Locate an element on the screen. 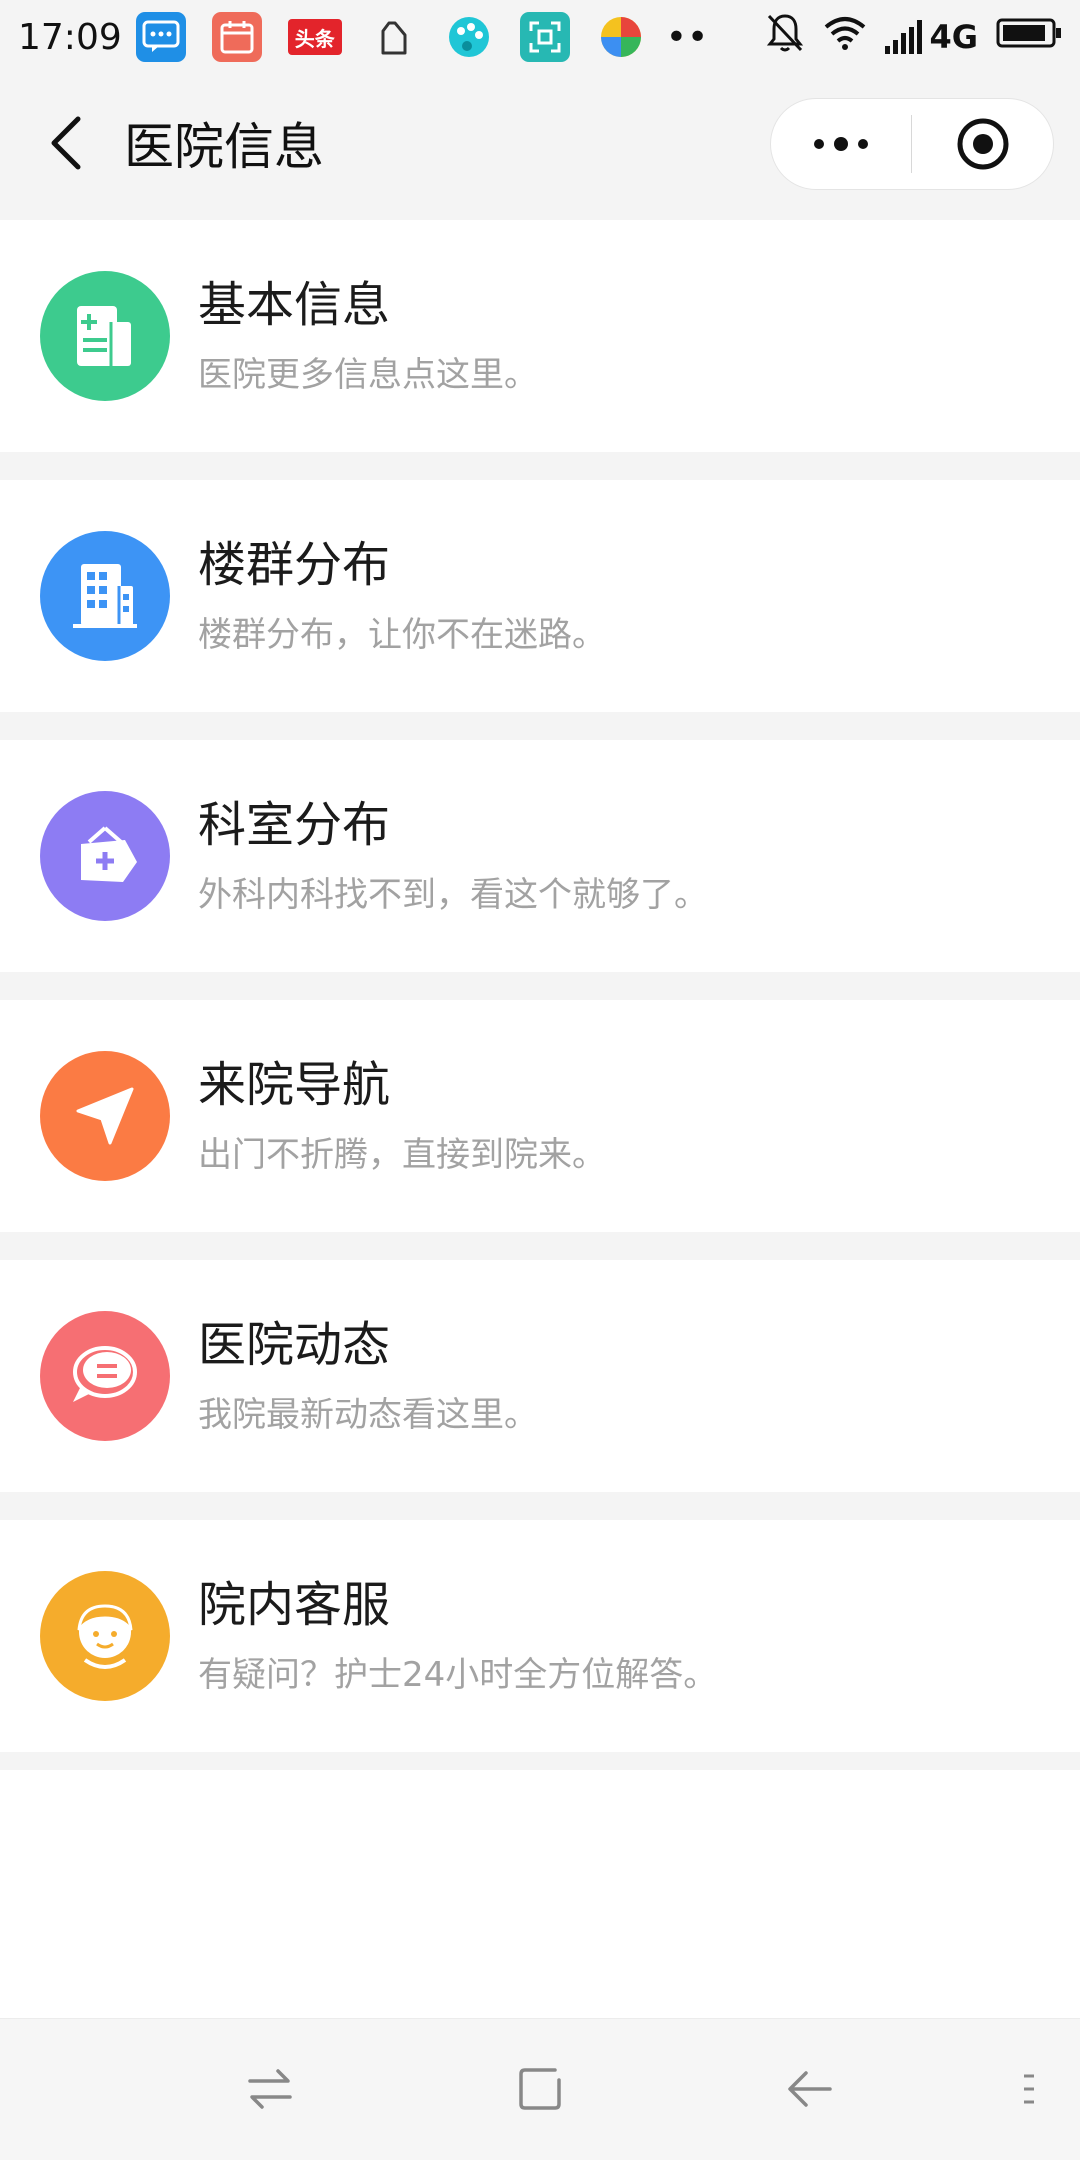 This screenshot has height=2160, width=1080. item-title: 科室分布 is located at coordinates (294, 825).